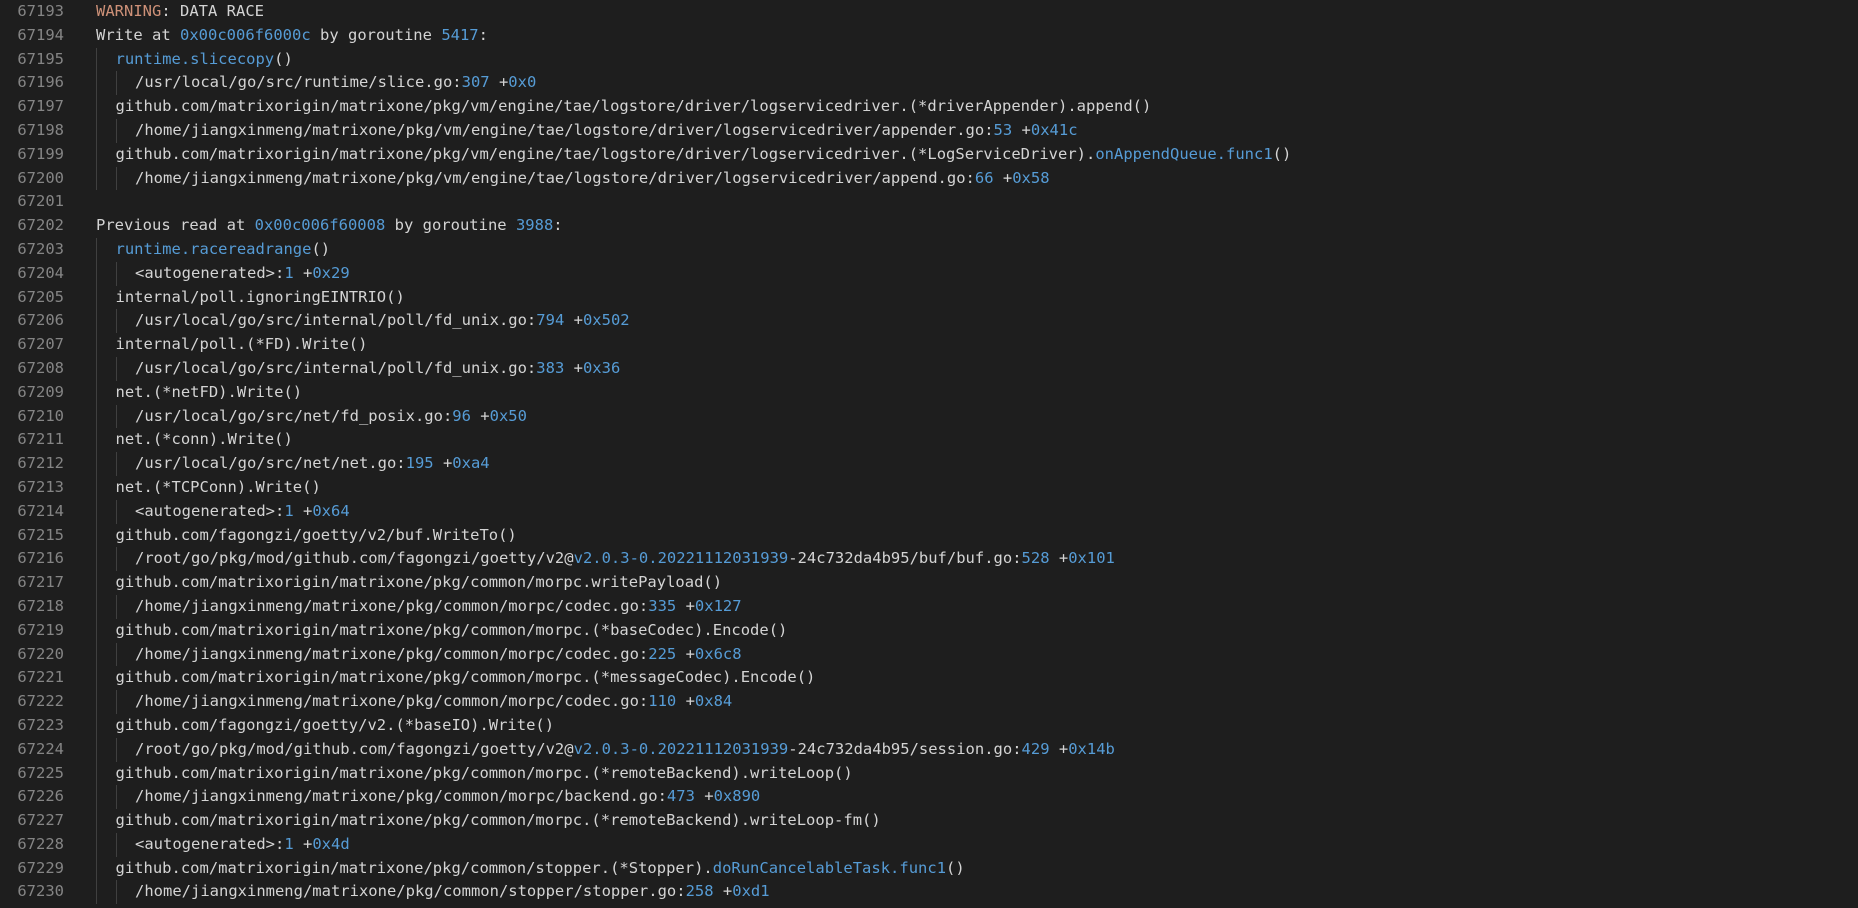 This screenshot has height=908, width=1858. I want to click on text-token: -24c732da4b95/buf/buf.go:, so click(905, 558).